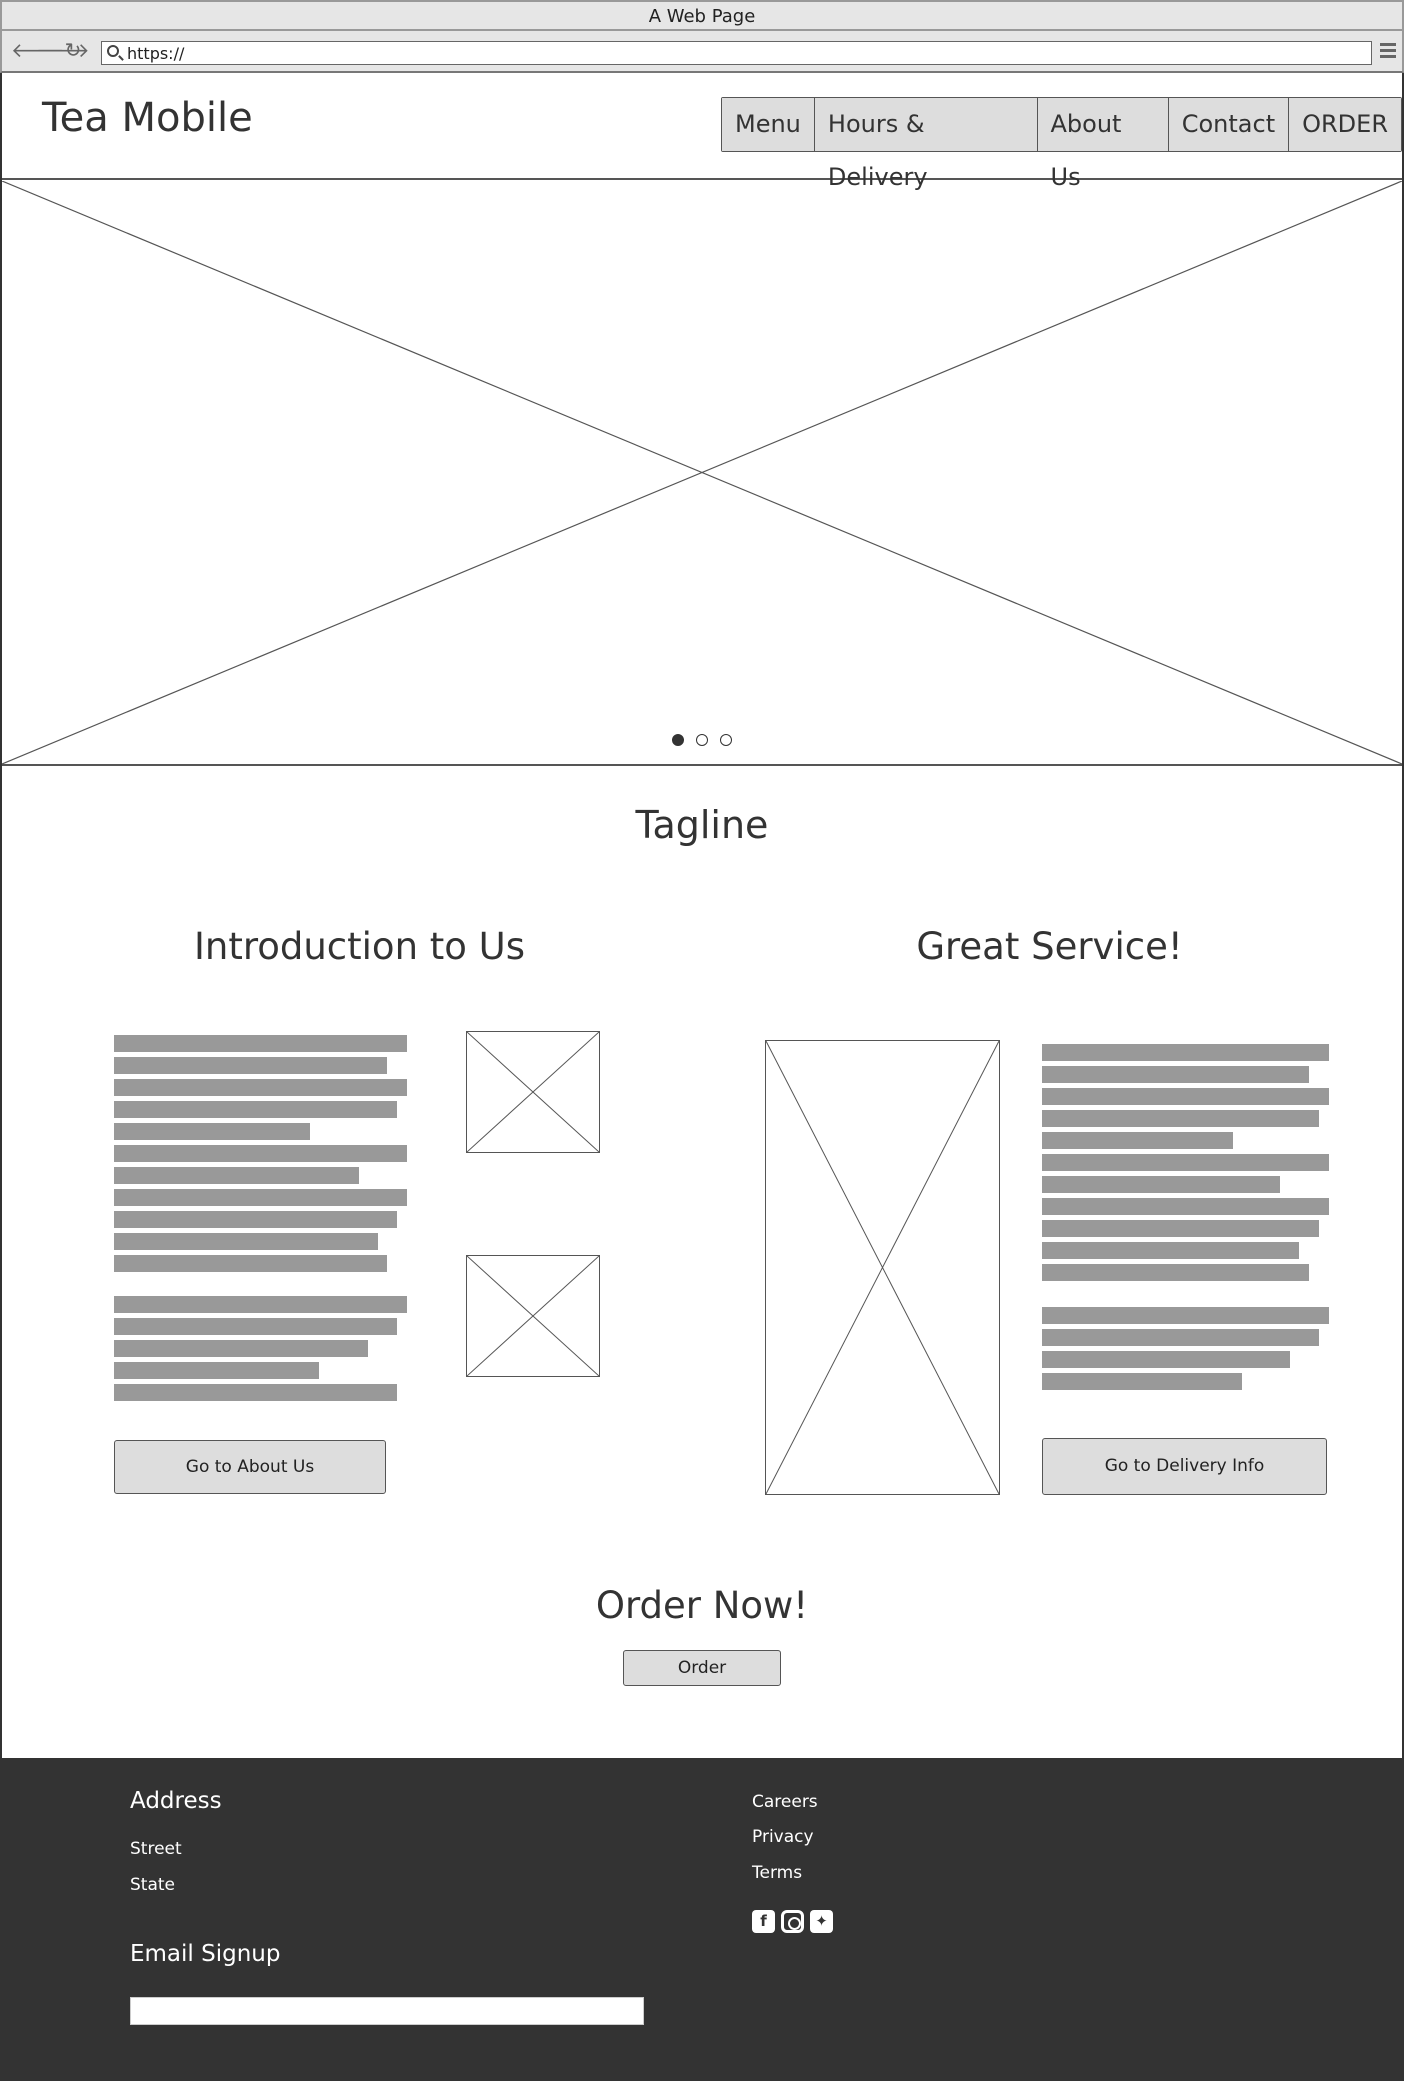  I want to click on back-arrow-icon: 🡐, so click(38, 50).